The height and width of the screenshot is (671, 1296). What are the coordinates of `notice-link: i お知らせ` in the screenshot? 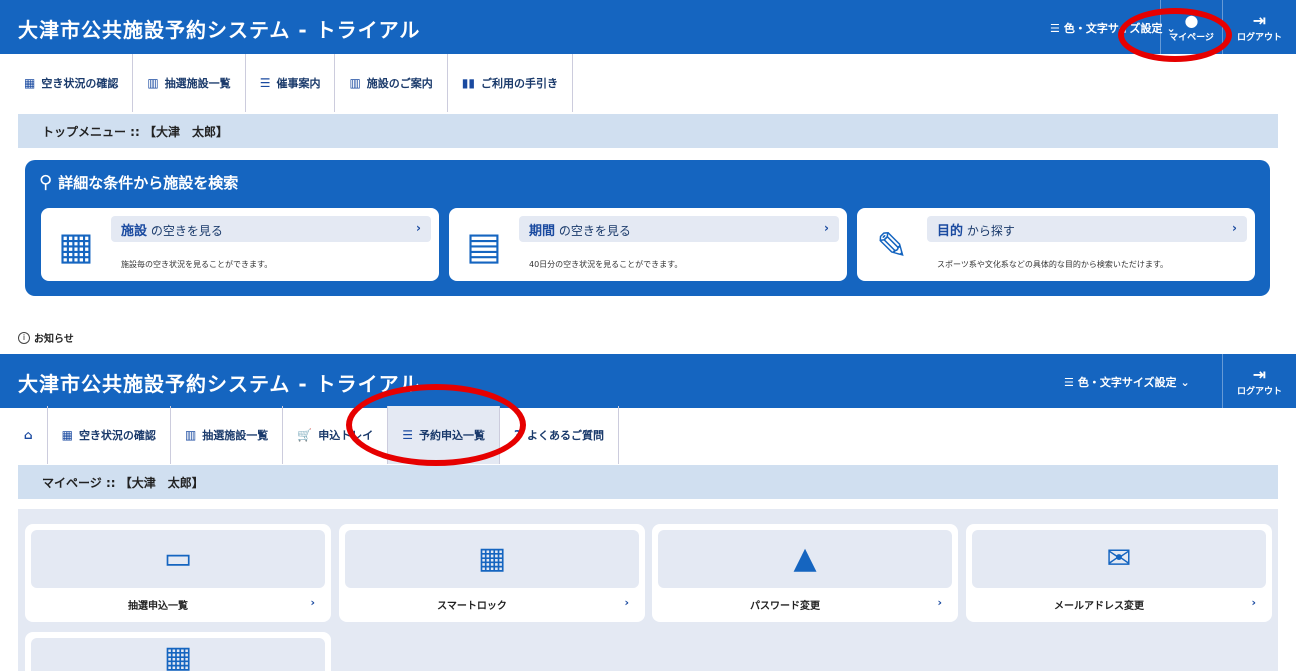 It's located at (46, 337).